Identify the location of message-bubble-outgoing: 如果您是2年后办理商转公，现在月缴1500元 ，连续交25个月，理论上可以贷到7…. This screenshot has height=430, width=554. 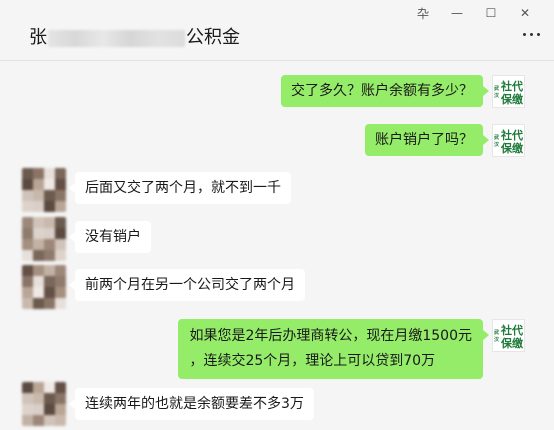
(333, 349).